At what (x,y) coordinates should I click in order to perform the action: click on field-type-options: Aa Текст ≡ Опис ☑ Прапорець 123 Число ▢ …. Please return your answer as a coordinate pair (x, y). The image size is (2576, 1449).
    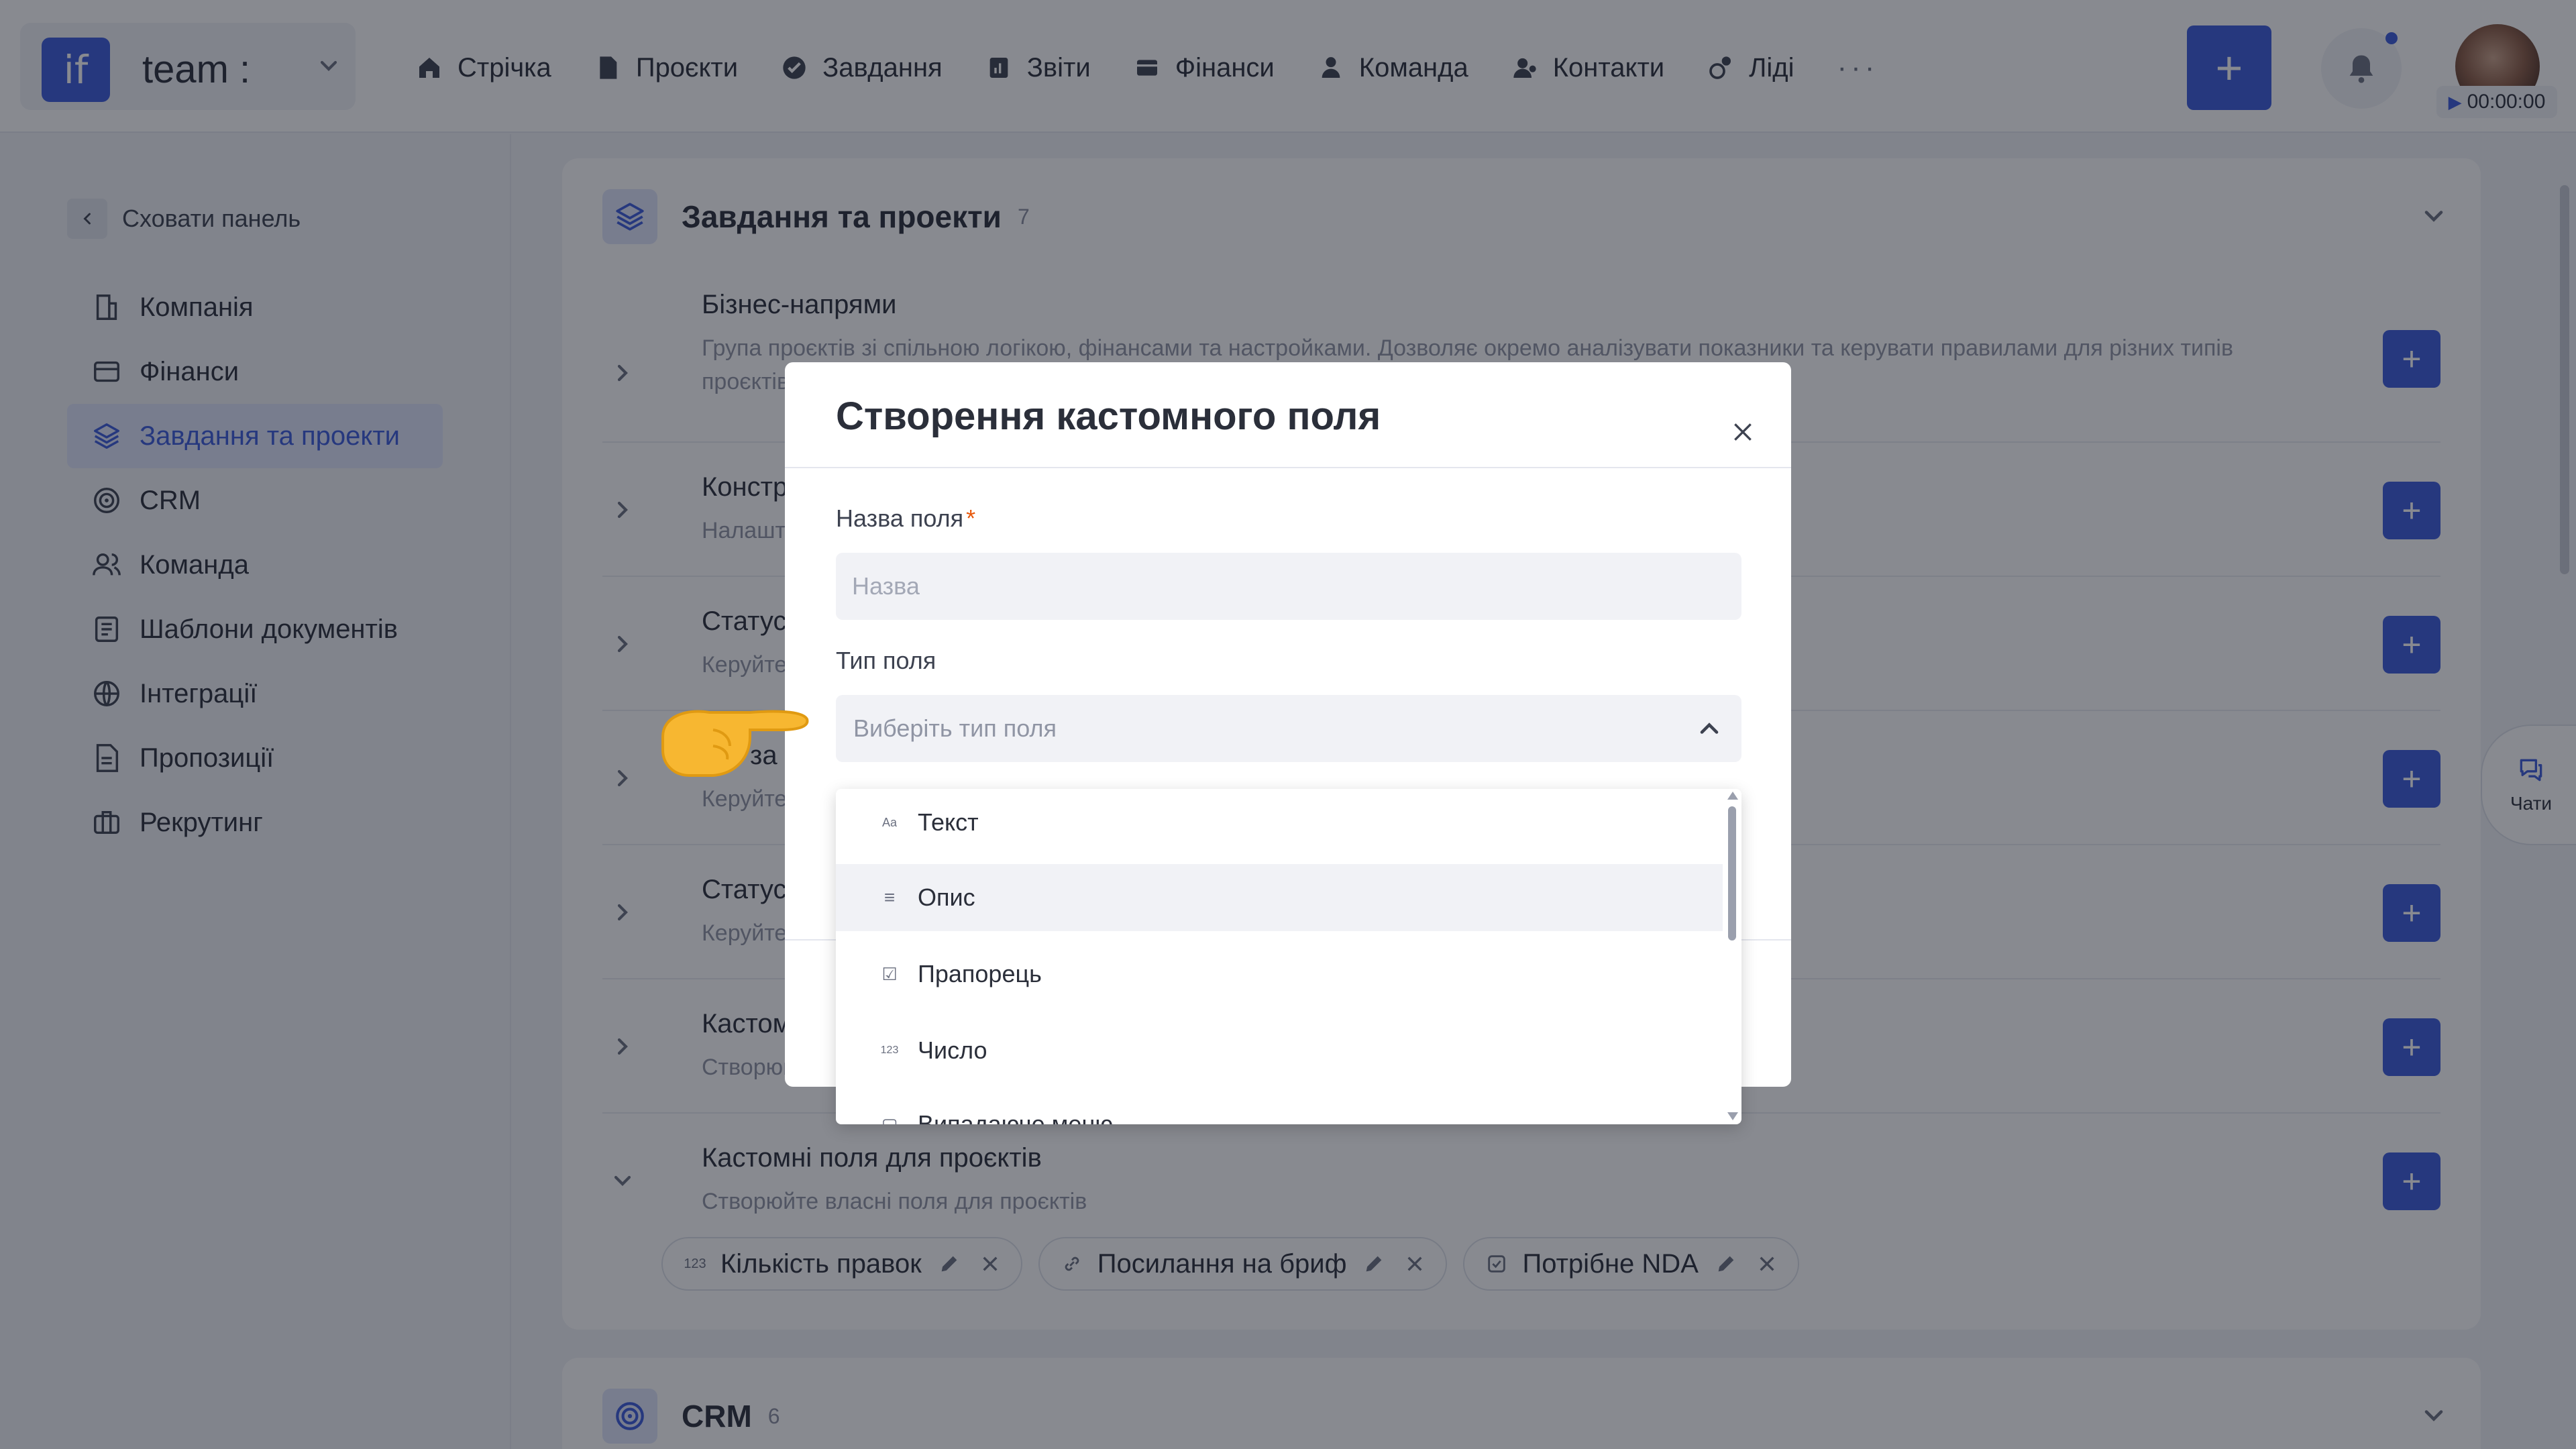
    Looking at the image, I should click on (1288, 956).